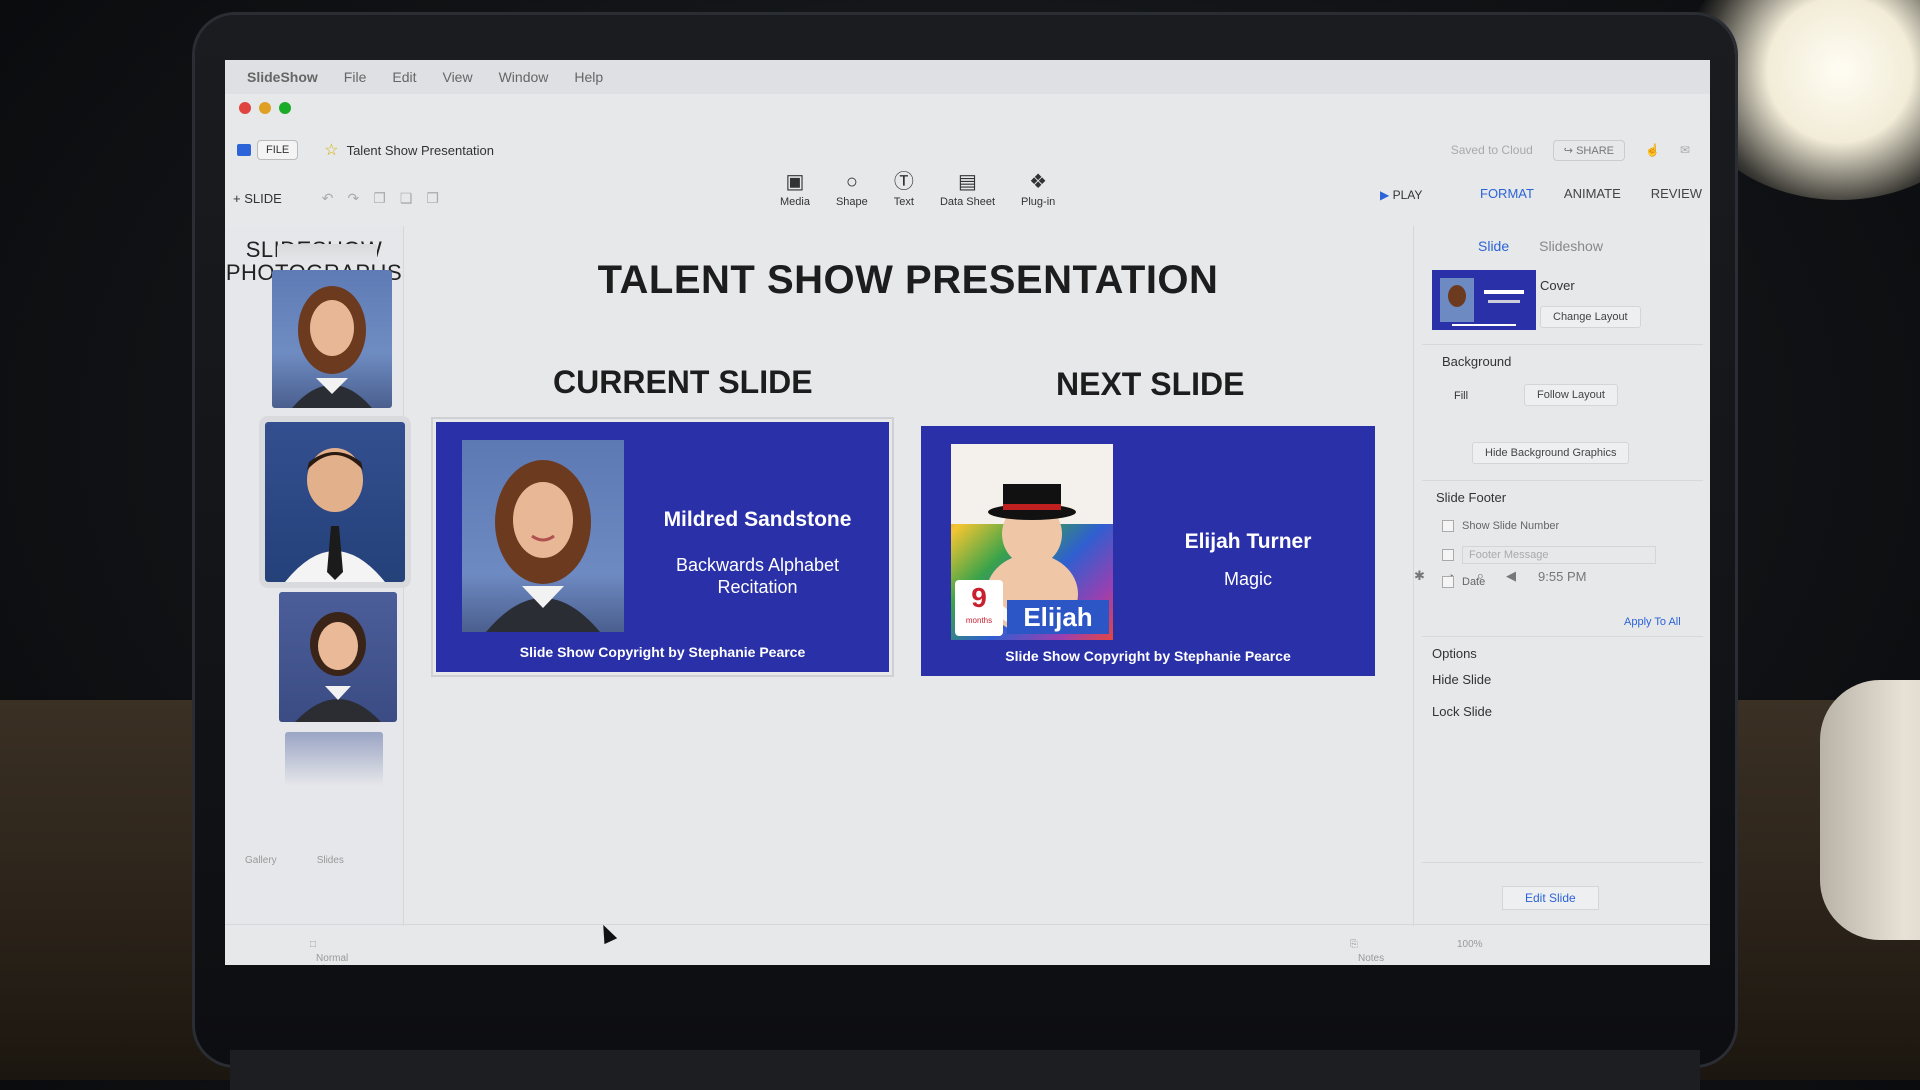  Describe the element at coordinates (285, 108) in the screenshot. I see `zoom-window-icon` at that location.